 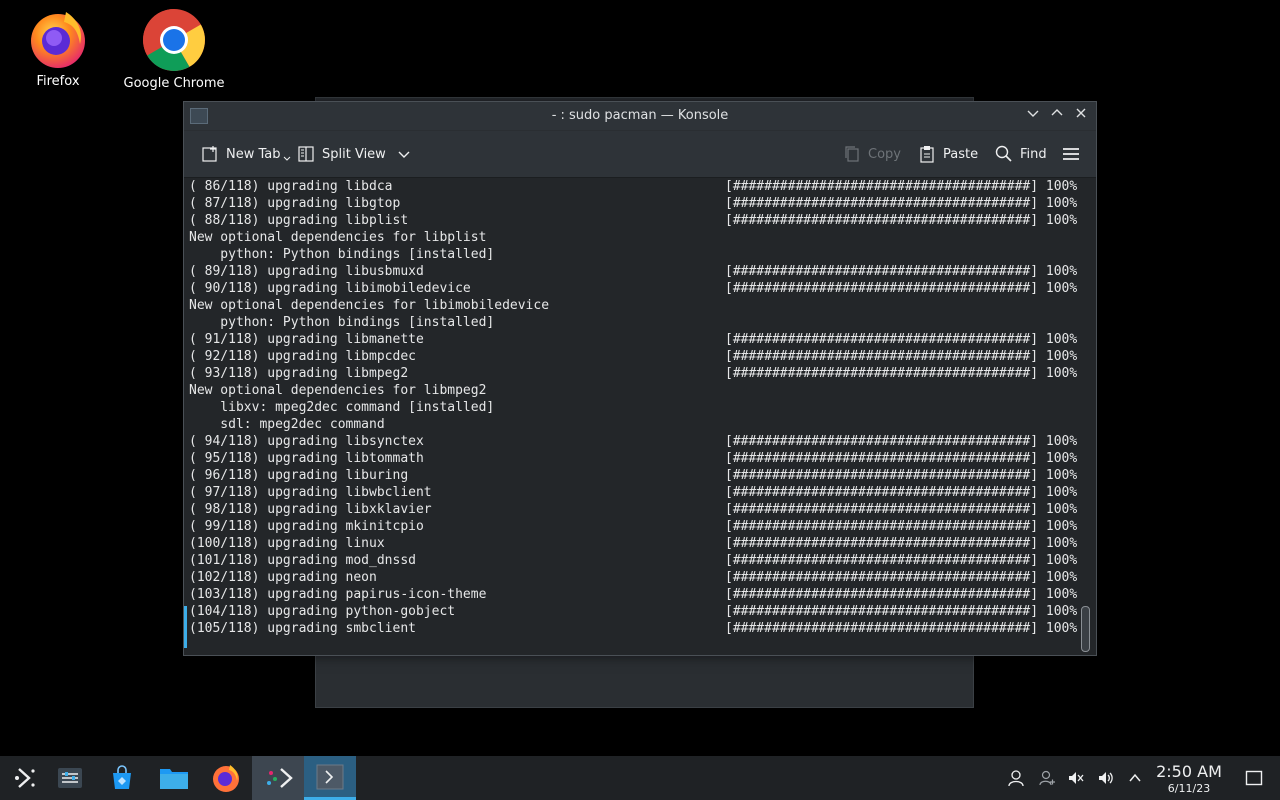 What do you see at coordinates (310, 509) in the screenshot?
I see `terminal-line-text: ( 98/118) upgrading libxklavier` at bounding box center [310, 509].